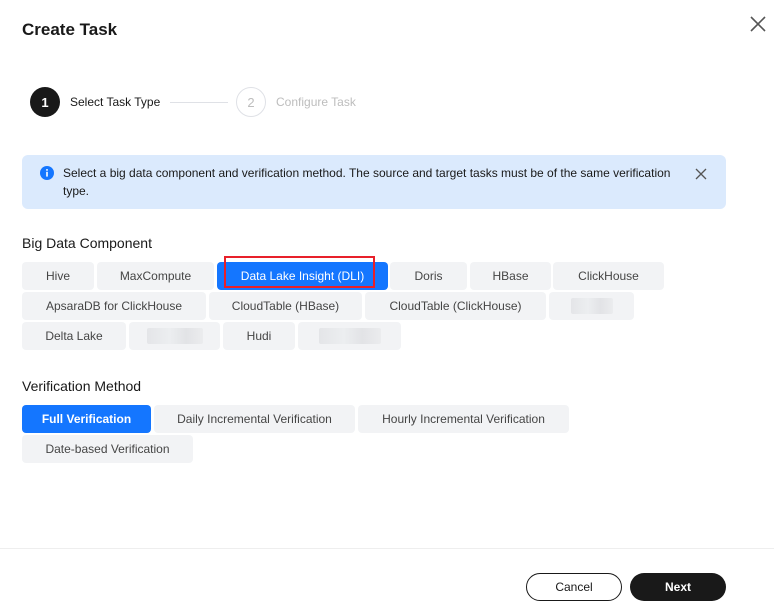  Describe the element at coordinates (510, 276) in the screenshot. I see `component-option-hbase: HBase` at that location.